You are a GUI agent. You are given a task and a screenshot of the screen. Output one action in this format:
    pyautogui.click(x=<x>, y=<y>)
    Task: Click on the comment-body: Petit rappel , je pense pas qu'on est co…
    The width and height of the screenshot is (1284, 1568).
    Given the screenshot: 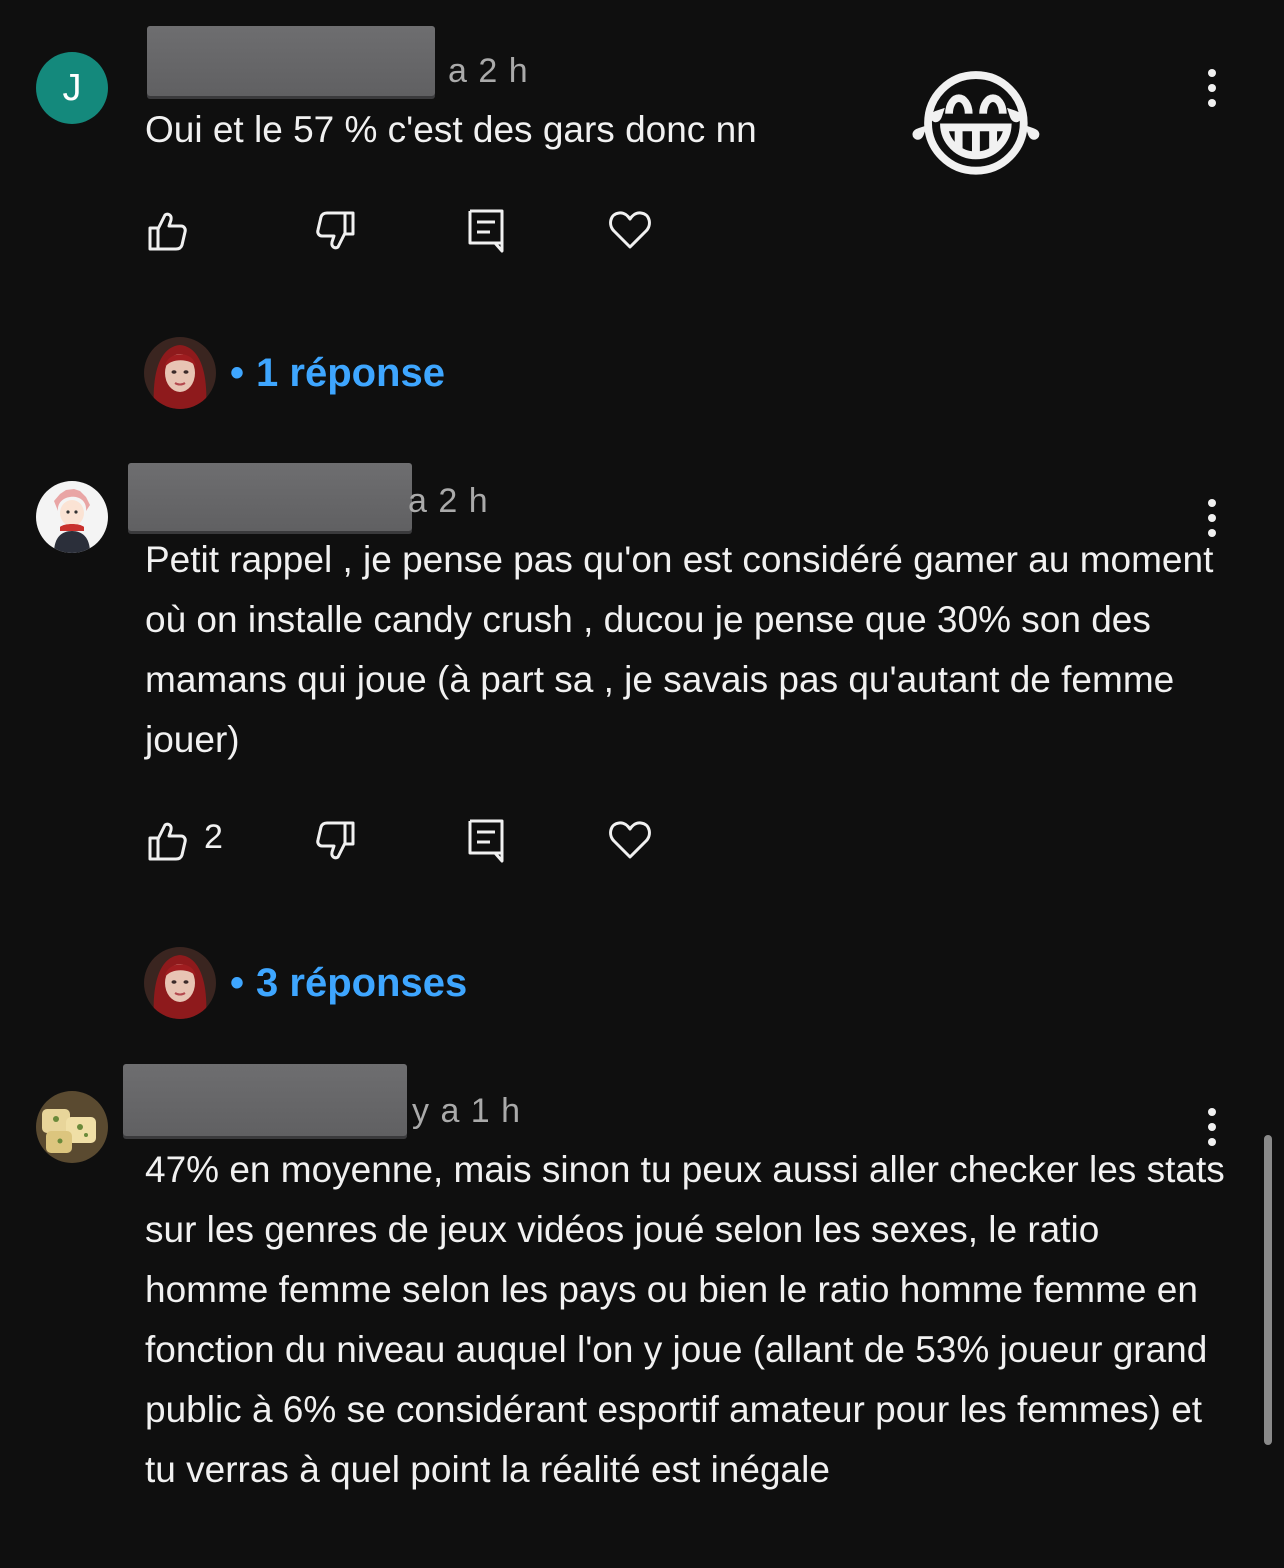 What is the action you would take?
    pyautogui.click(x=679, y=649)
    